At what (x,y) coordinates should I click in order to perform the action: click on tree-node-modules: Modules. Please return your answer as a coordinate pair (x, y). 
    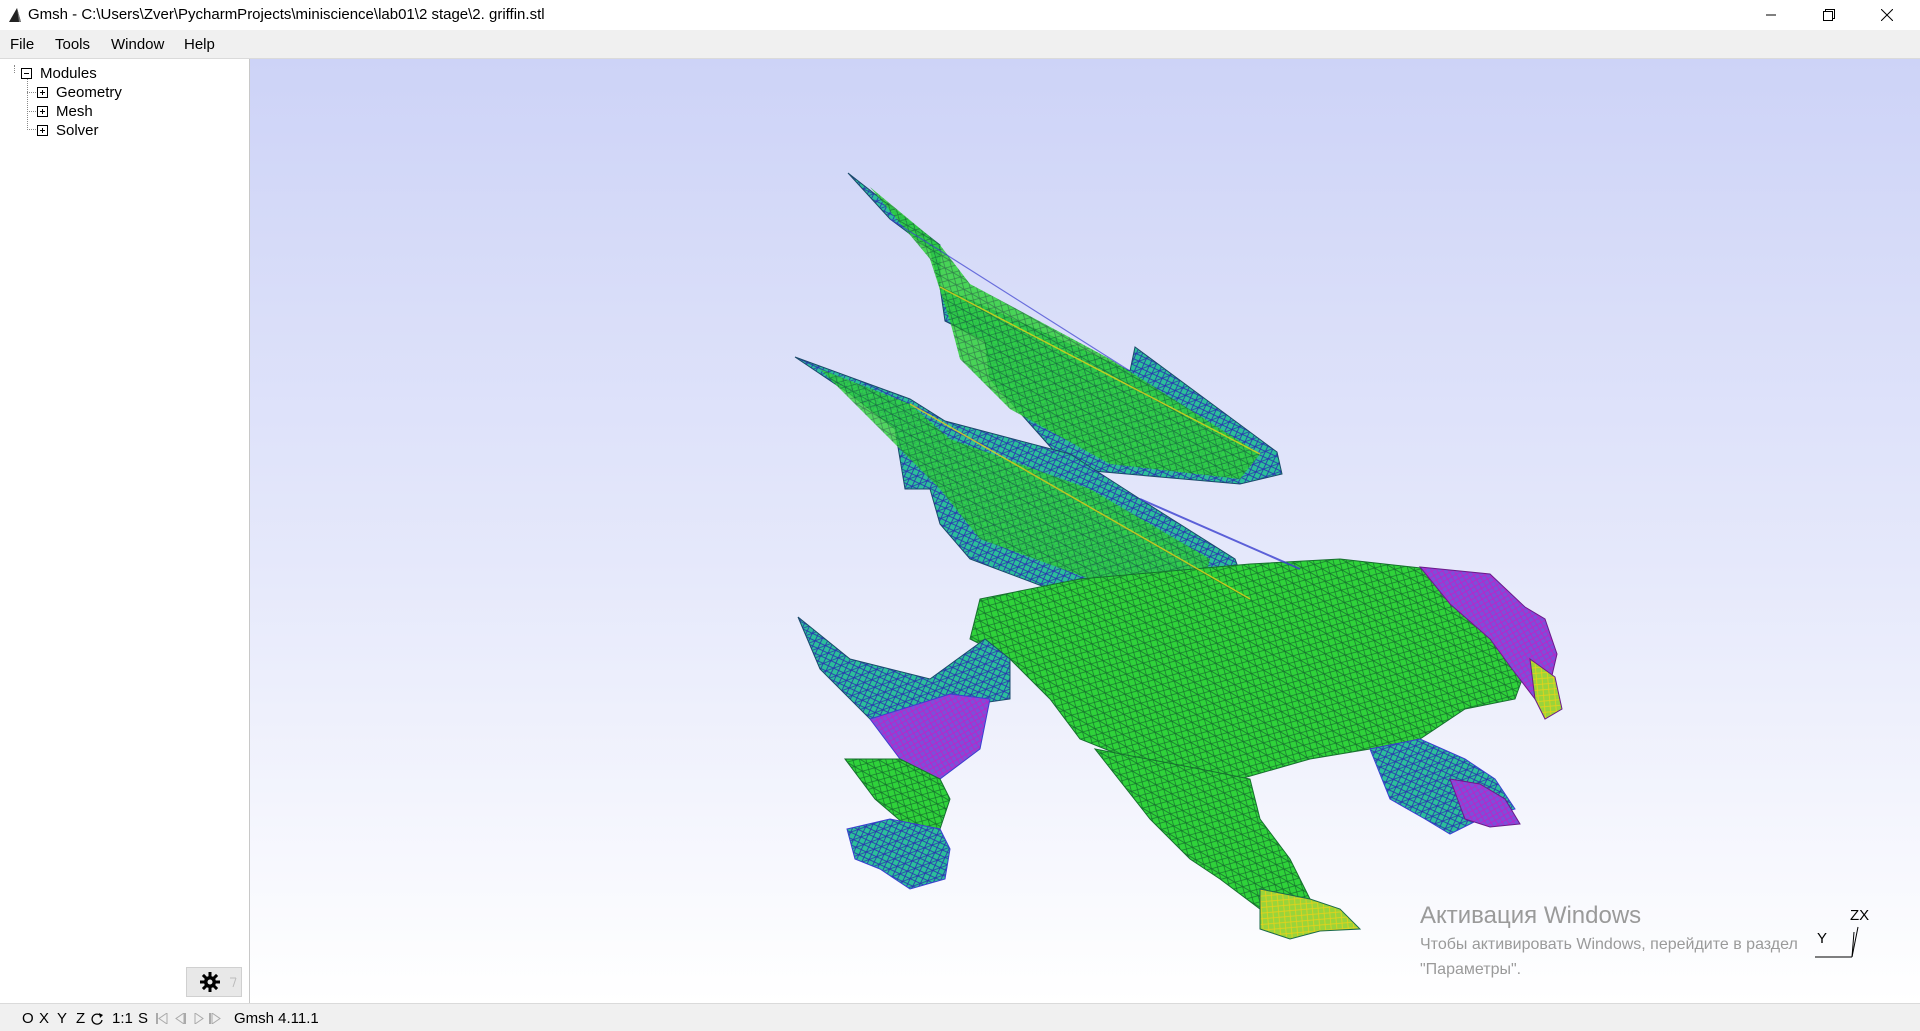
    Looking at the image, I should click on (59, 73).